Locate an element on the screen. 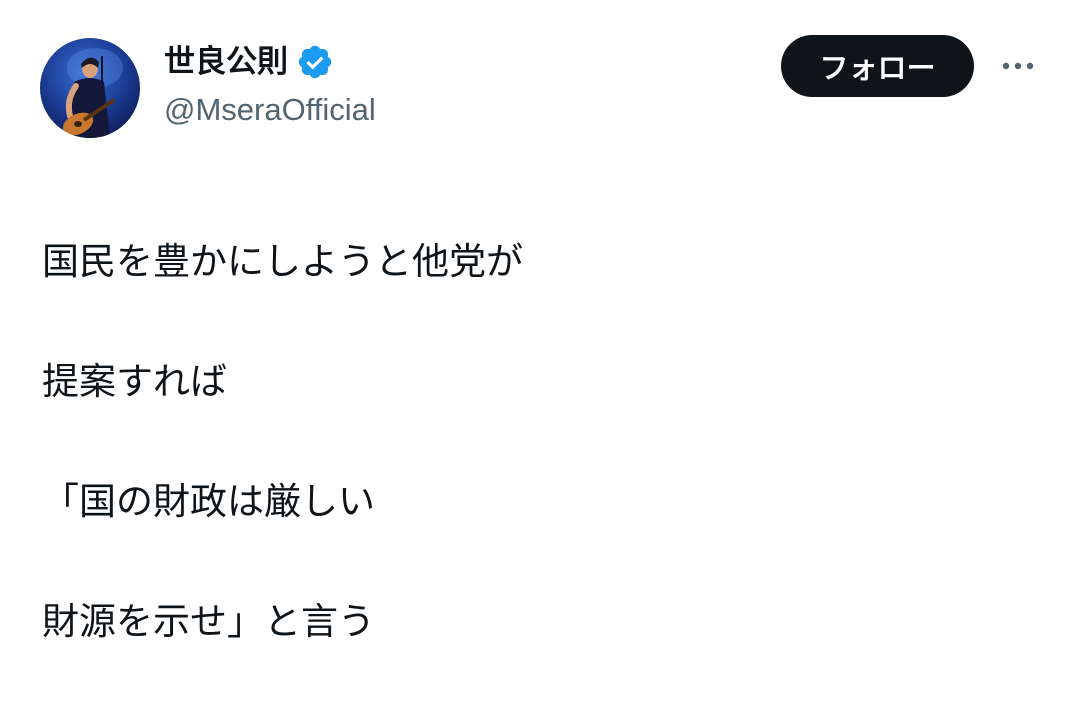 The height and width of the screenshot is (712, 1080). verified-badge-icon is located at coordinates (315, 62).